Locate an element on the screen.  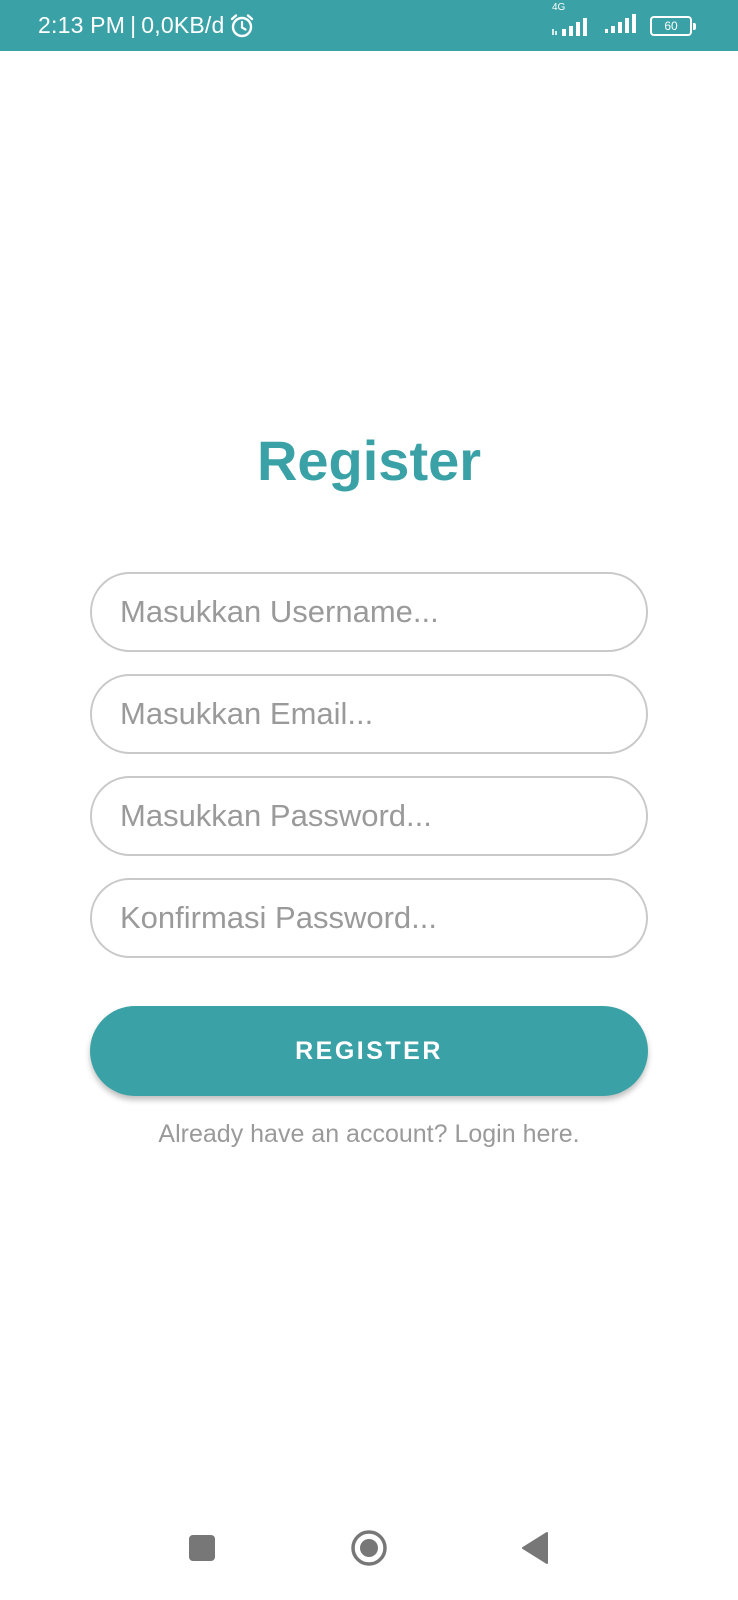
signal-icon: 4G is located at coordinates (573, 19).